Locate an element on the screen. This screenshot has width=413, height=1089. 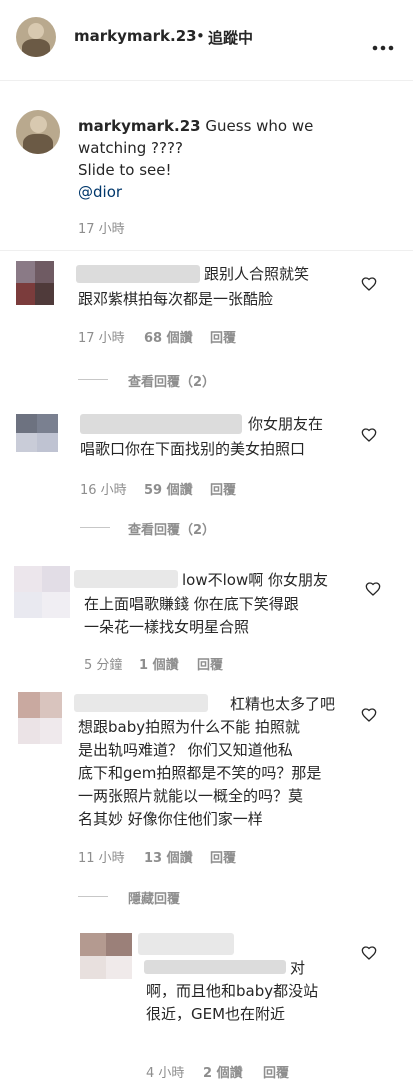
comment-likes: 13 個讚 is located at coordinates (168, 856).